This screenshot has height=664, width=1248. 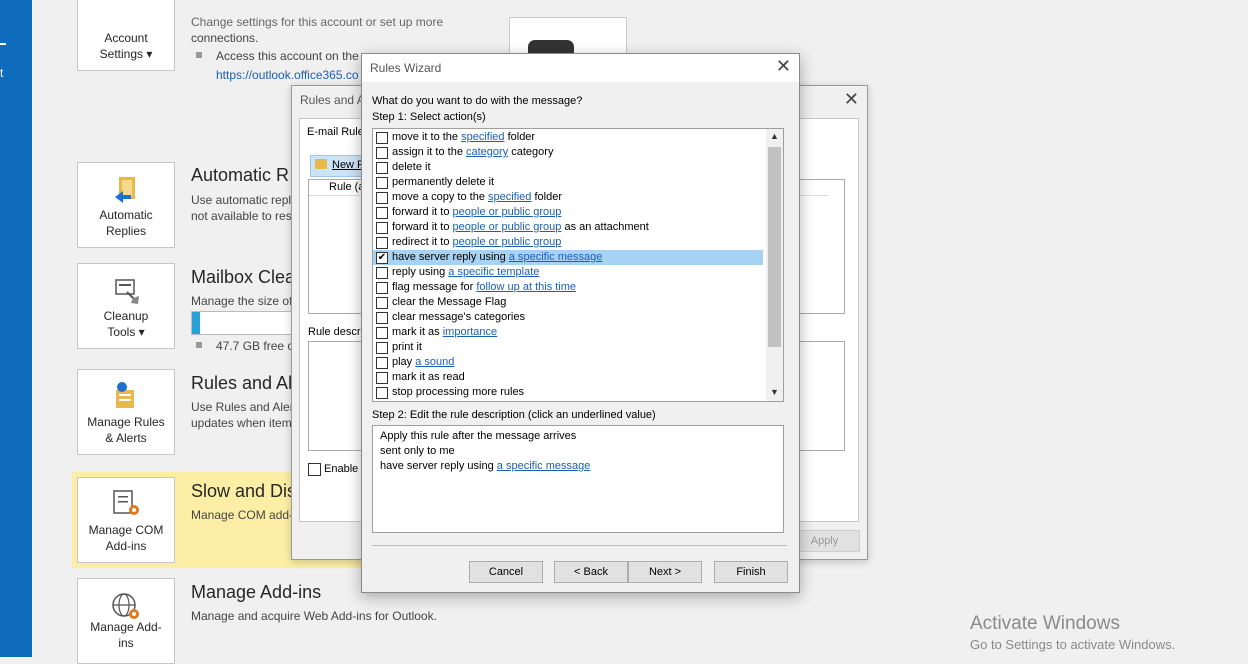 I want to click on specific-message-link: a specific message, so click(x=544, y=466).